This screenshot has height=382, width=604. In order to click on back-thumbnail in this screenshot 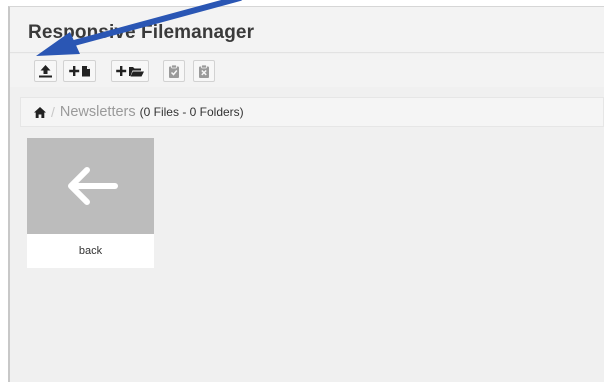, I will do `click(90, 186)`.